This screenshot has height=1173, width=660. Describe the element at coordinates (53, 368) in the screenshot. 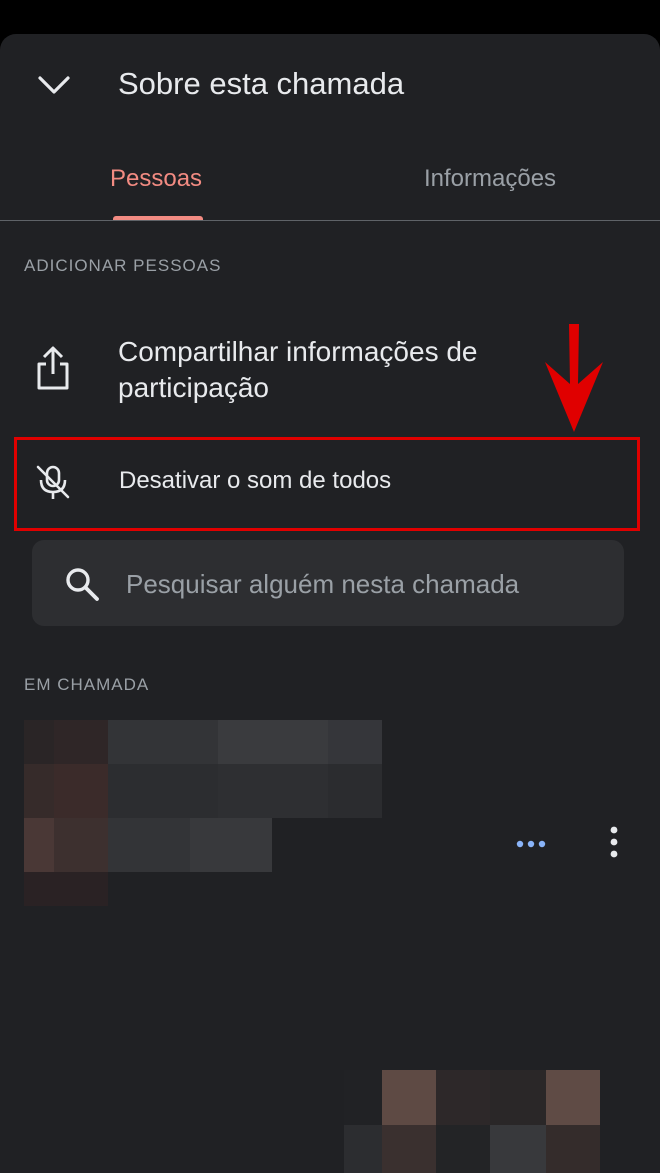

I see `share-icon` at that location.